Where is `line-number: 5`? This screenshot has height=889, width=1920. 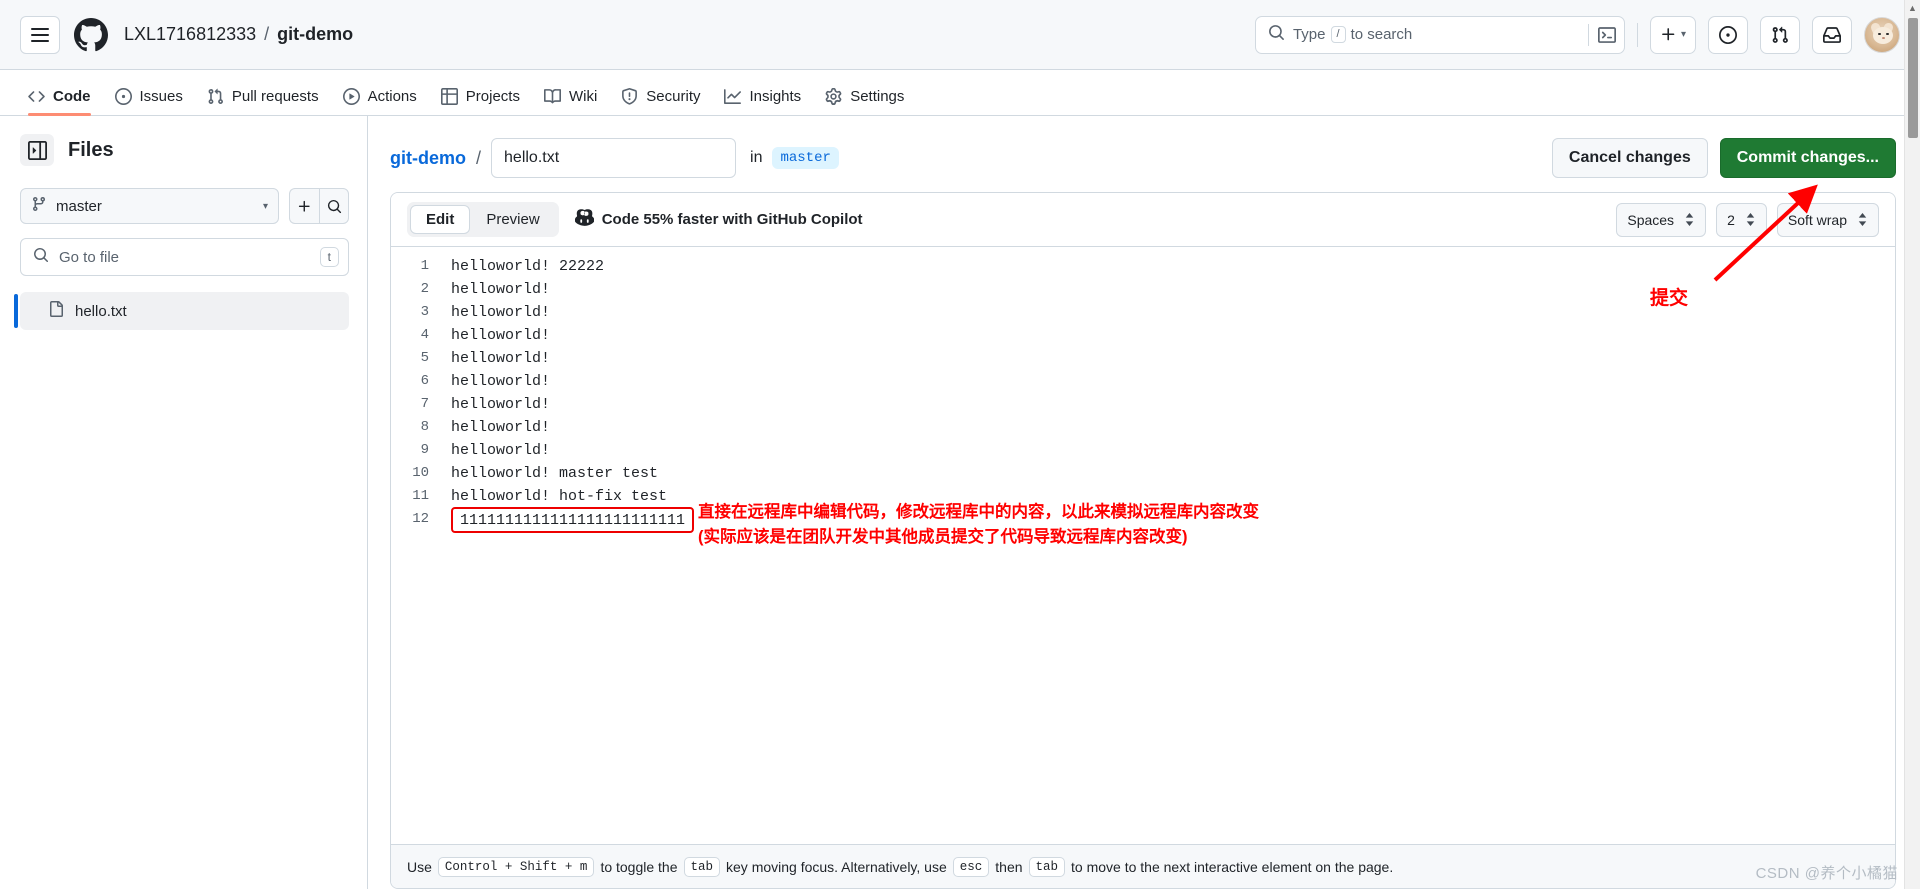 line-number: 5 is located at coordinates (424, 358).